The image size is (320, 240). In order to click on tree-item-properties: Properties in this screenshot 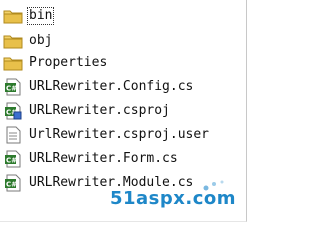, I will do `click(56, 63)`.